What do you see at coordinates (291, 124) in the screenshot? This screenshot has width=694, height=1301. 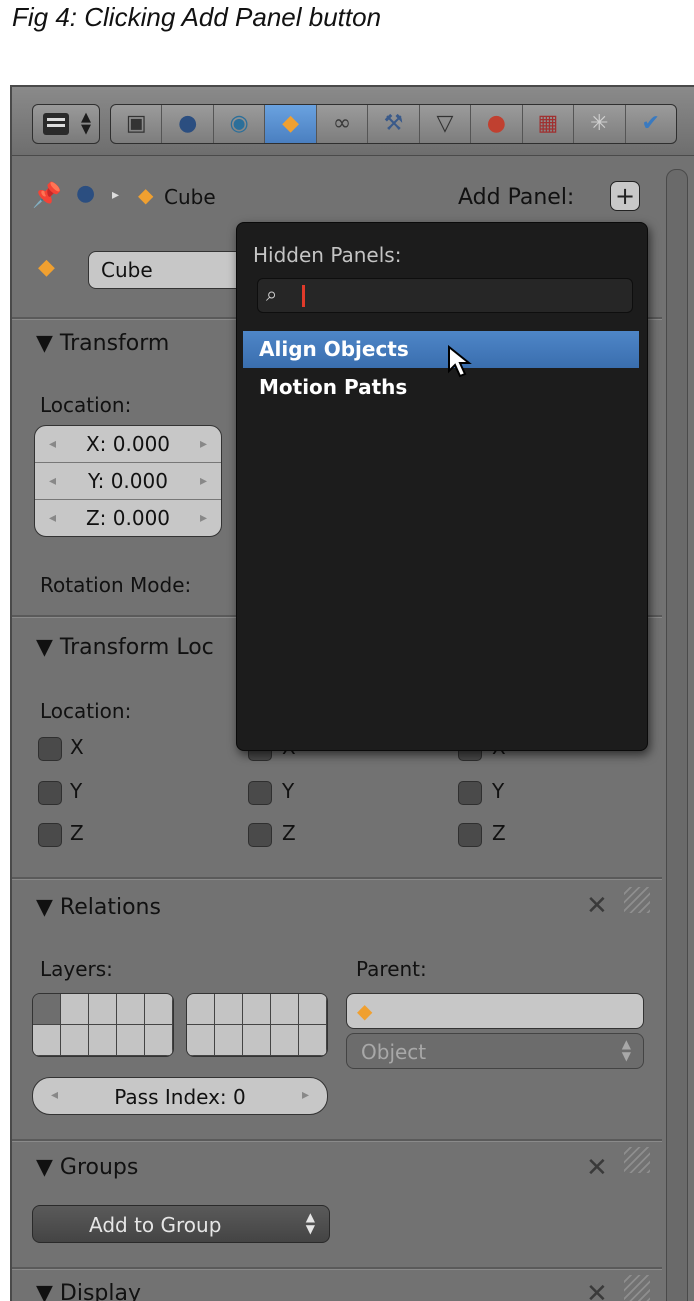 I see `object-tab-icon: ◆` at bounding box center [291, 124].